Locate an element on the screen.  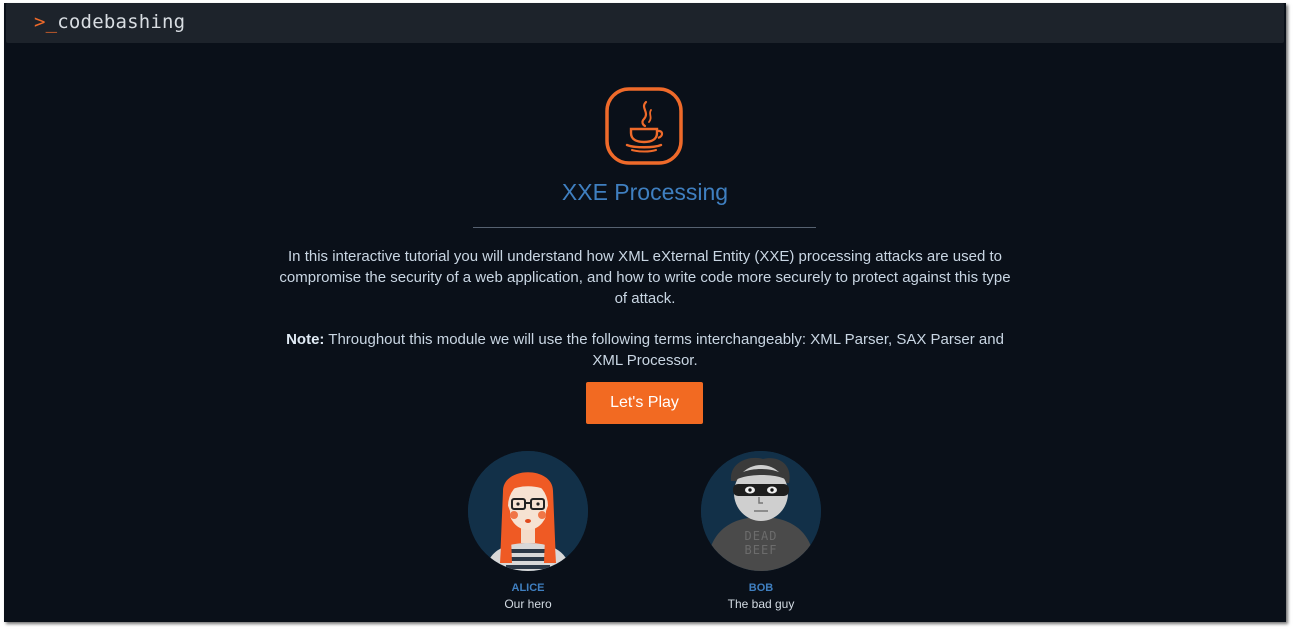
svg-text: DEAD is located at coordinates (761, 536).